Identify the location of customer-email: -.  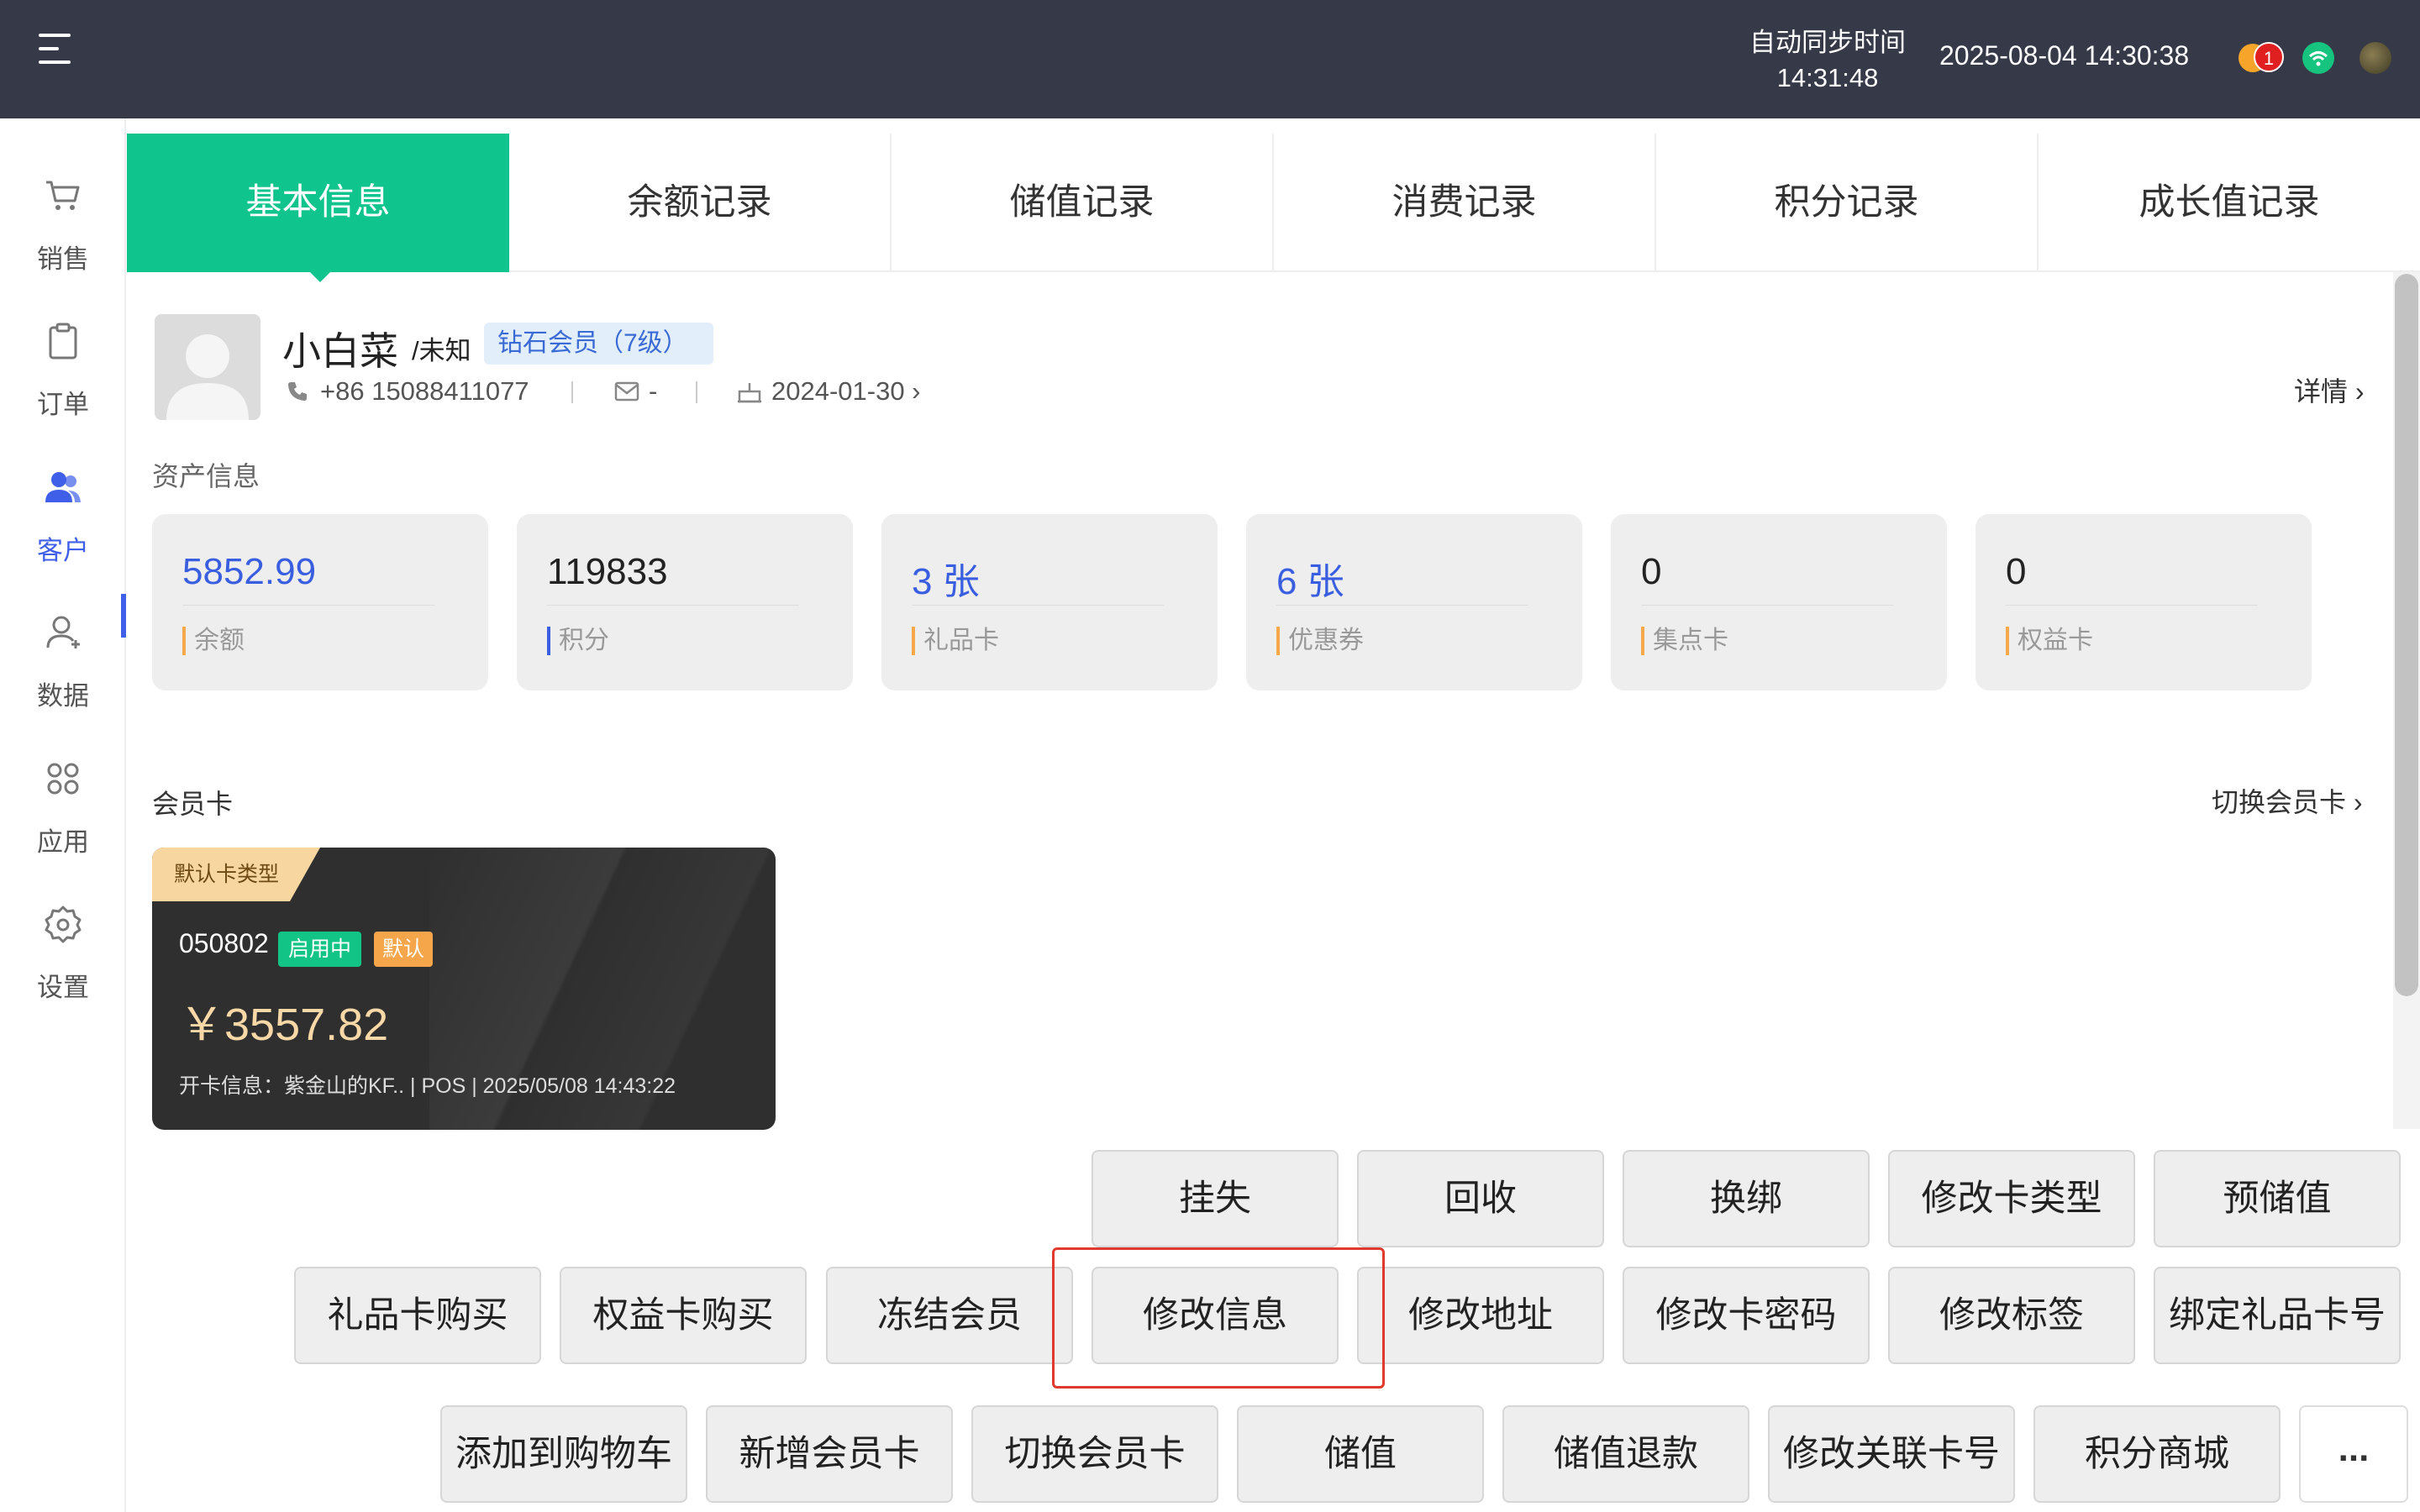
(653, 391).